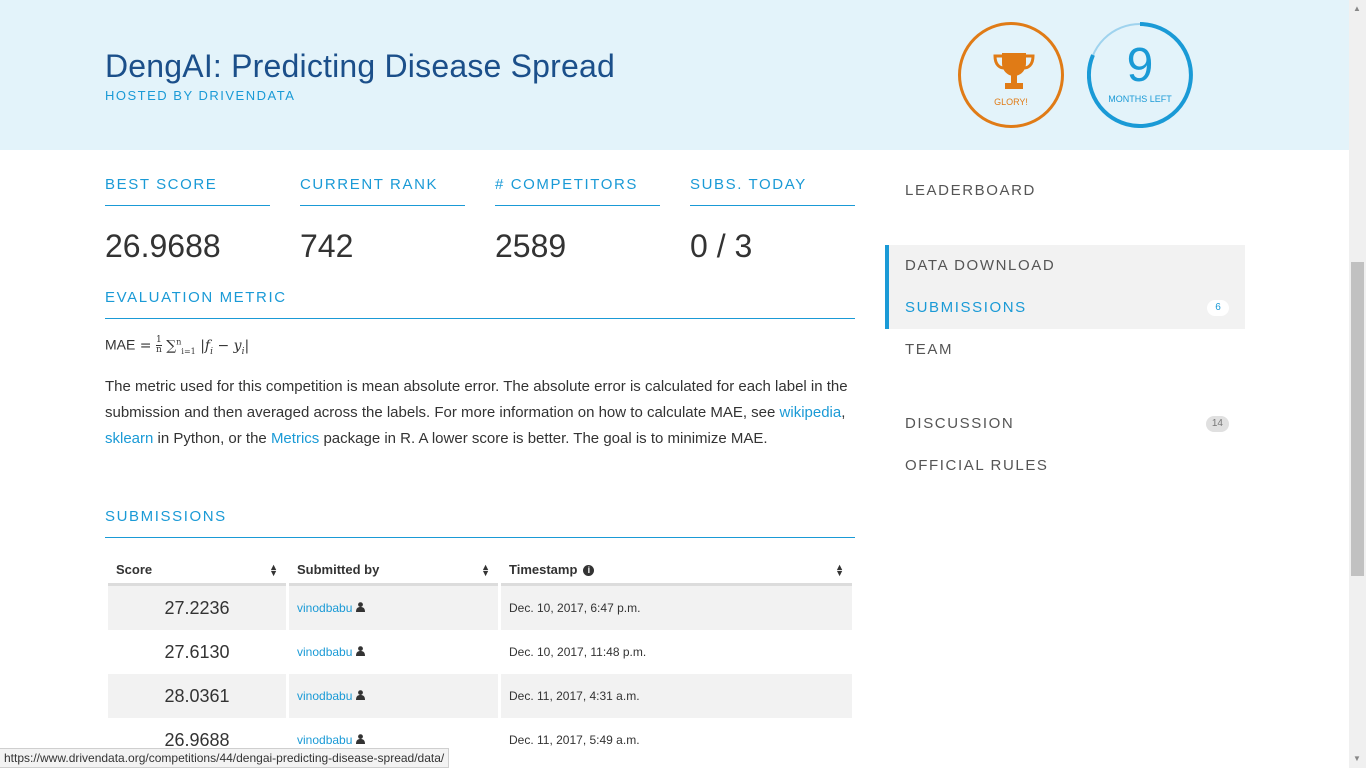 The width and height of the screenshot is (1366, 768). What do you see at coordinates (187, 220) in the screenshot?
I see `stat-best-score: BEST SCORE 26.9688` at bounding box center [187, 220].